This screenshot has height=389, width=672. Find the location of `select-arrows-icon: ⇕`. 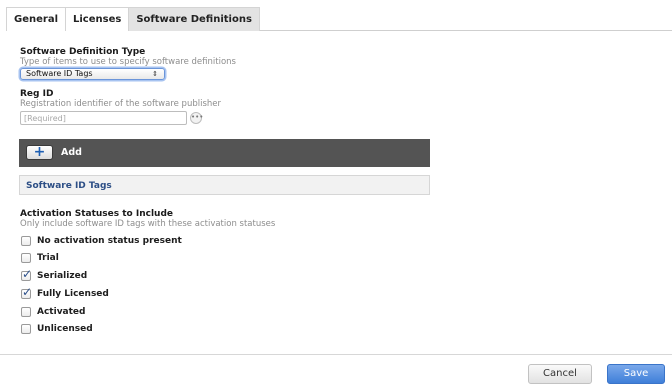

select-arrows-icon: ⇕ is located at coordinates (155, 74).